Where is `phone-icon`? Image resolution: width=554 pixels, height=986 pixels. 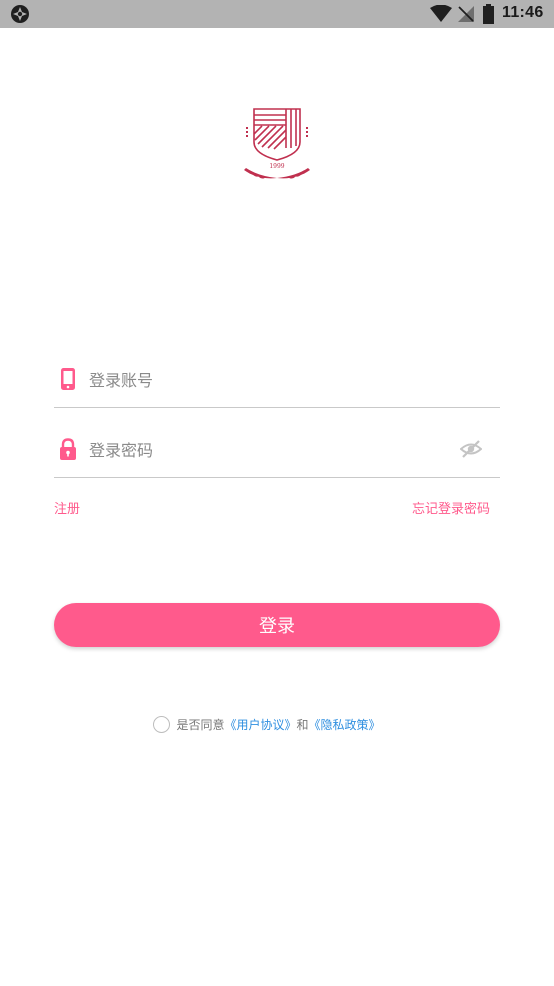
phone-icon is located at coordinates (68, 379).